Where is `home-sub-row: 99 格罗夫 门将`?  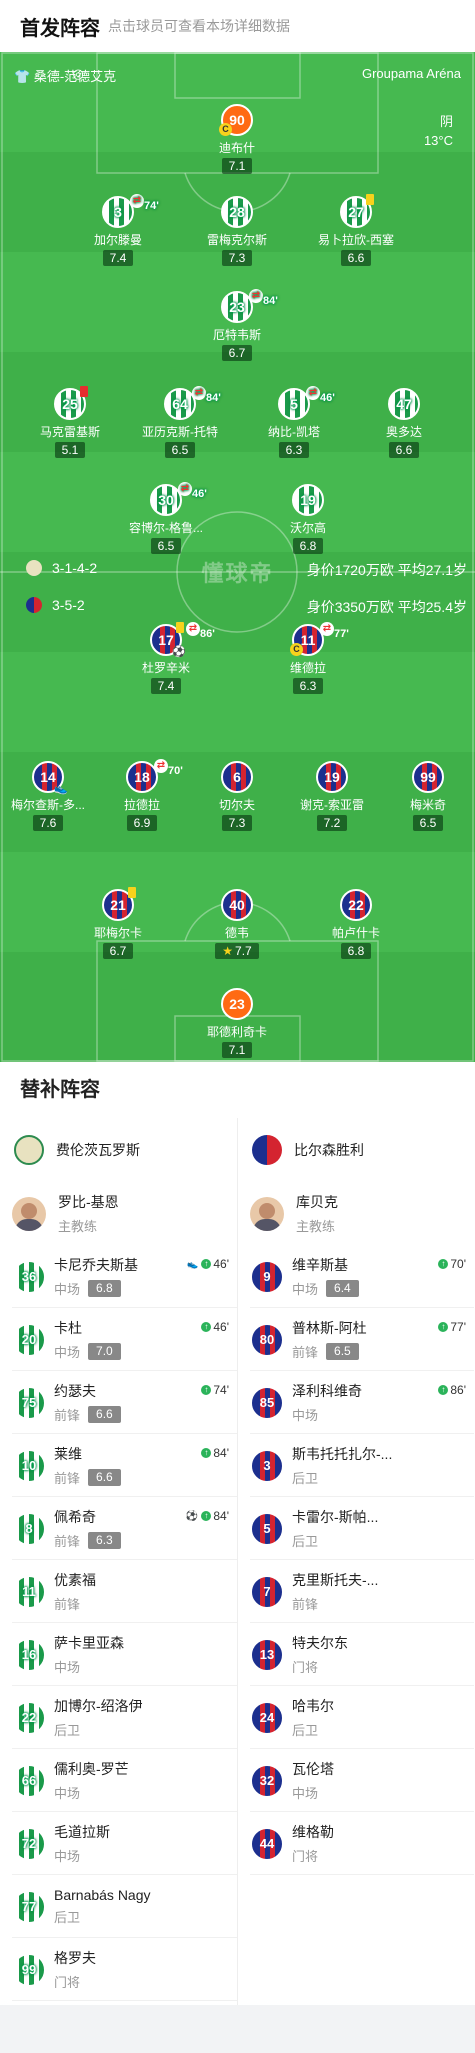
home-sub-row: 99 格罗夫 门将 is located at coordinates (118, 1969).